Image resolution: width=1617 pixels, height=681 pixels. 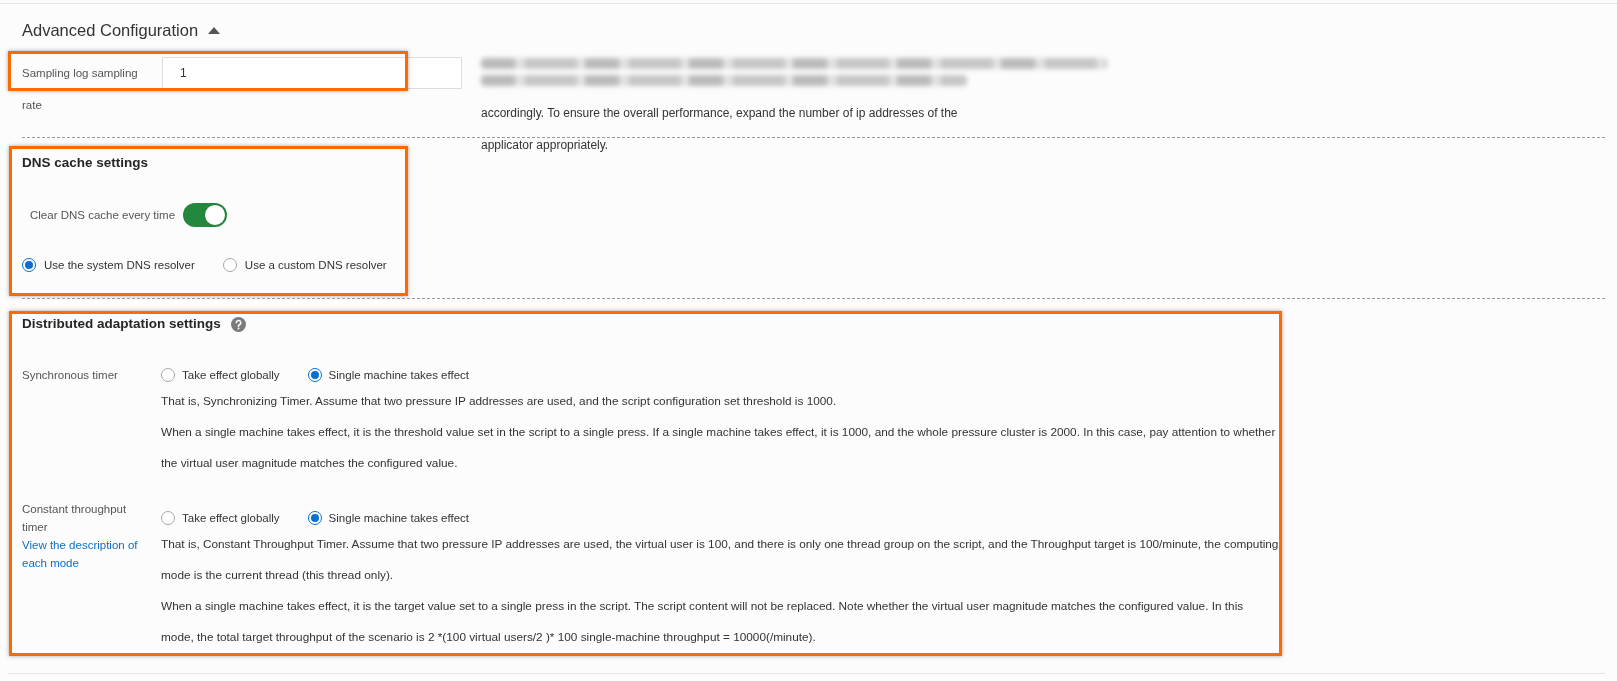 I want to click on description-link: View the description of each mode, so click(x=84, y=554).